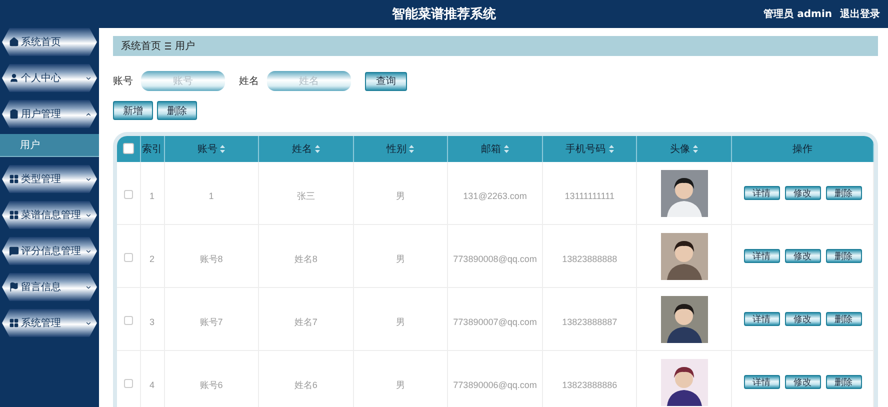 This screenshot has height=407, width=888. Describe the element at coordinates (49, 215) in the screenshot. I see `menu-item: 菜谱信息管理` at that location.